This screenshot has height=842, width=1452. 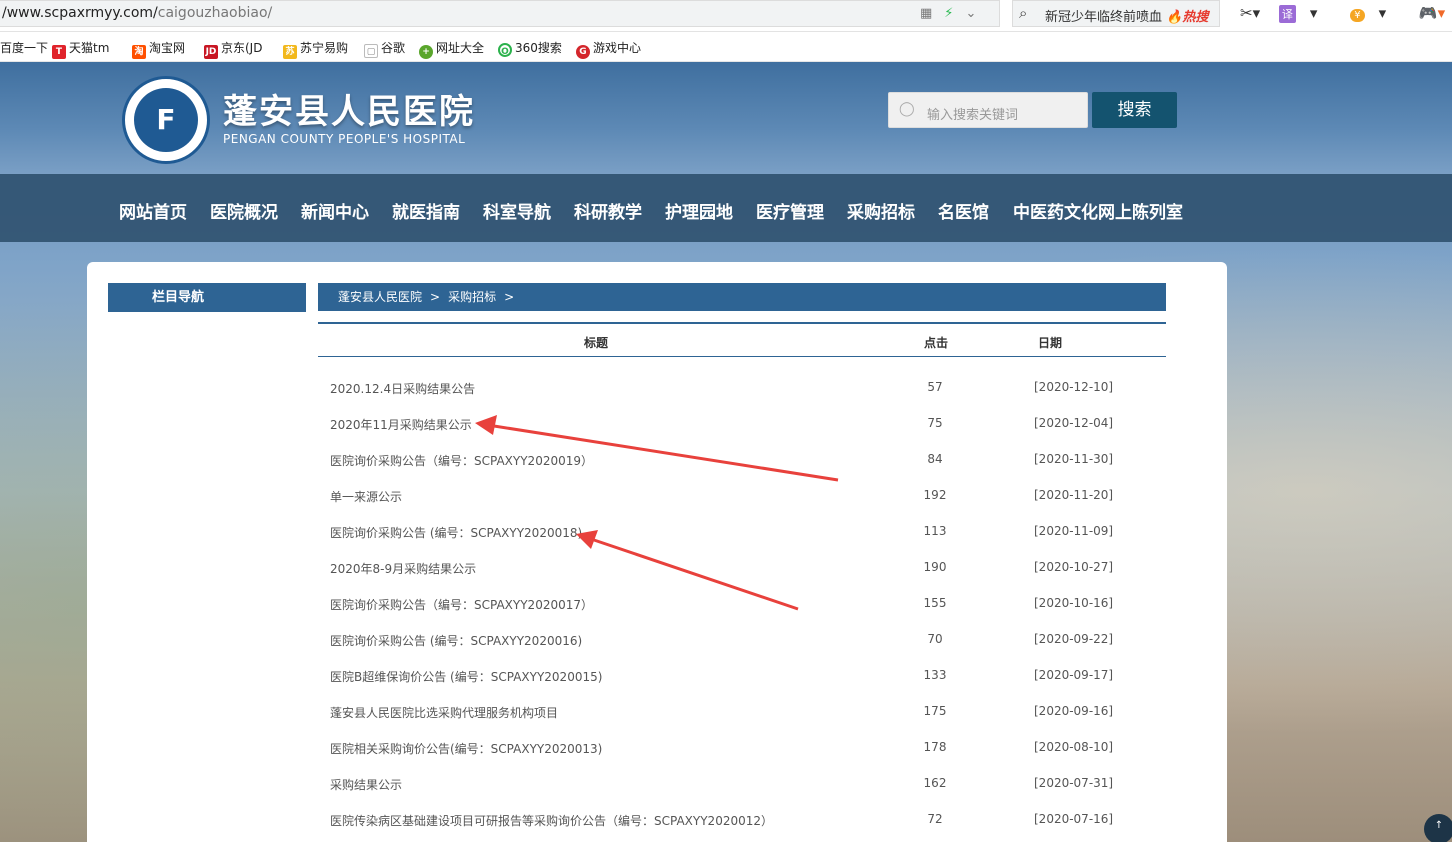 What do you see at coordinates (380, 297) in the screenshot?
I see `breadcrumb-home: 蓬安县人民医院` at bounding box center [380, 297].